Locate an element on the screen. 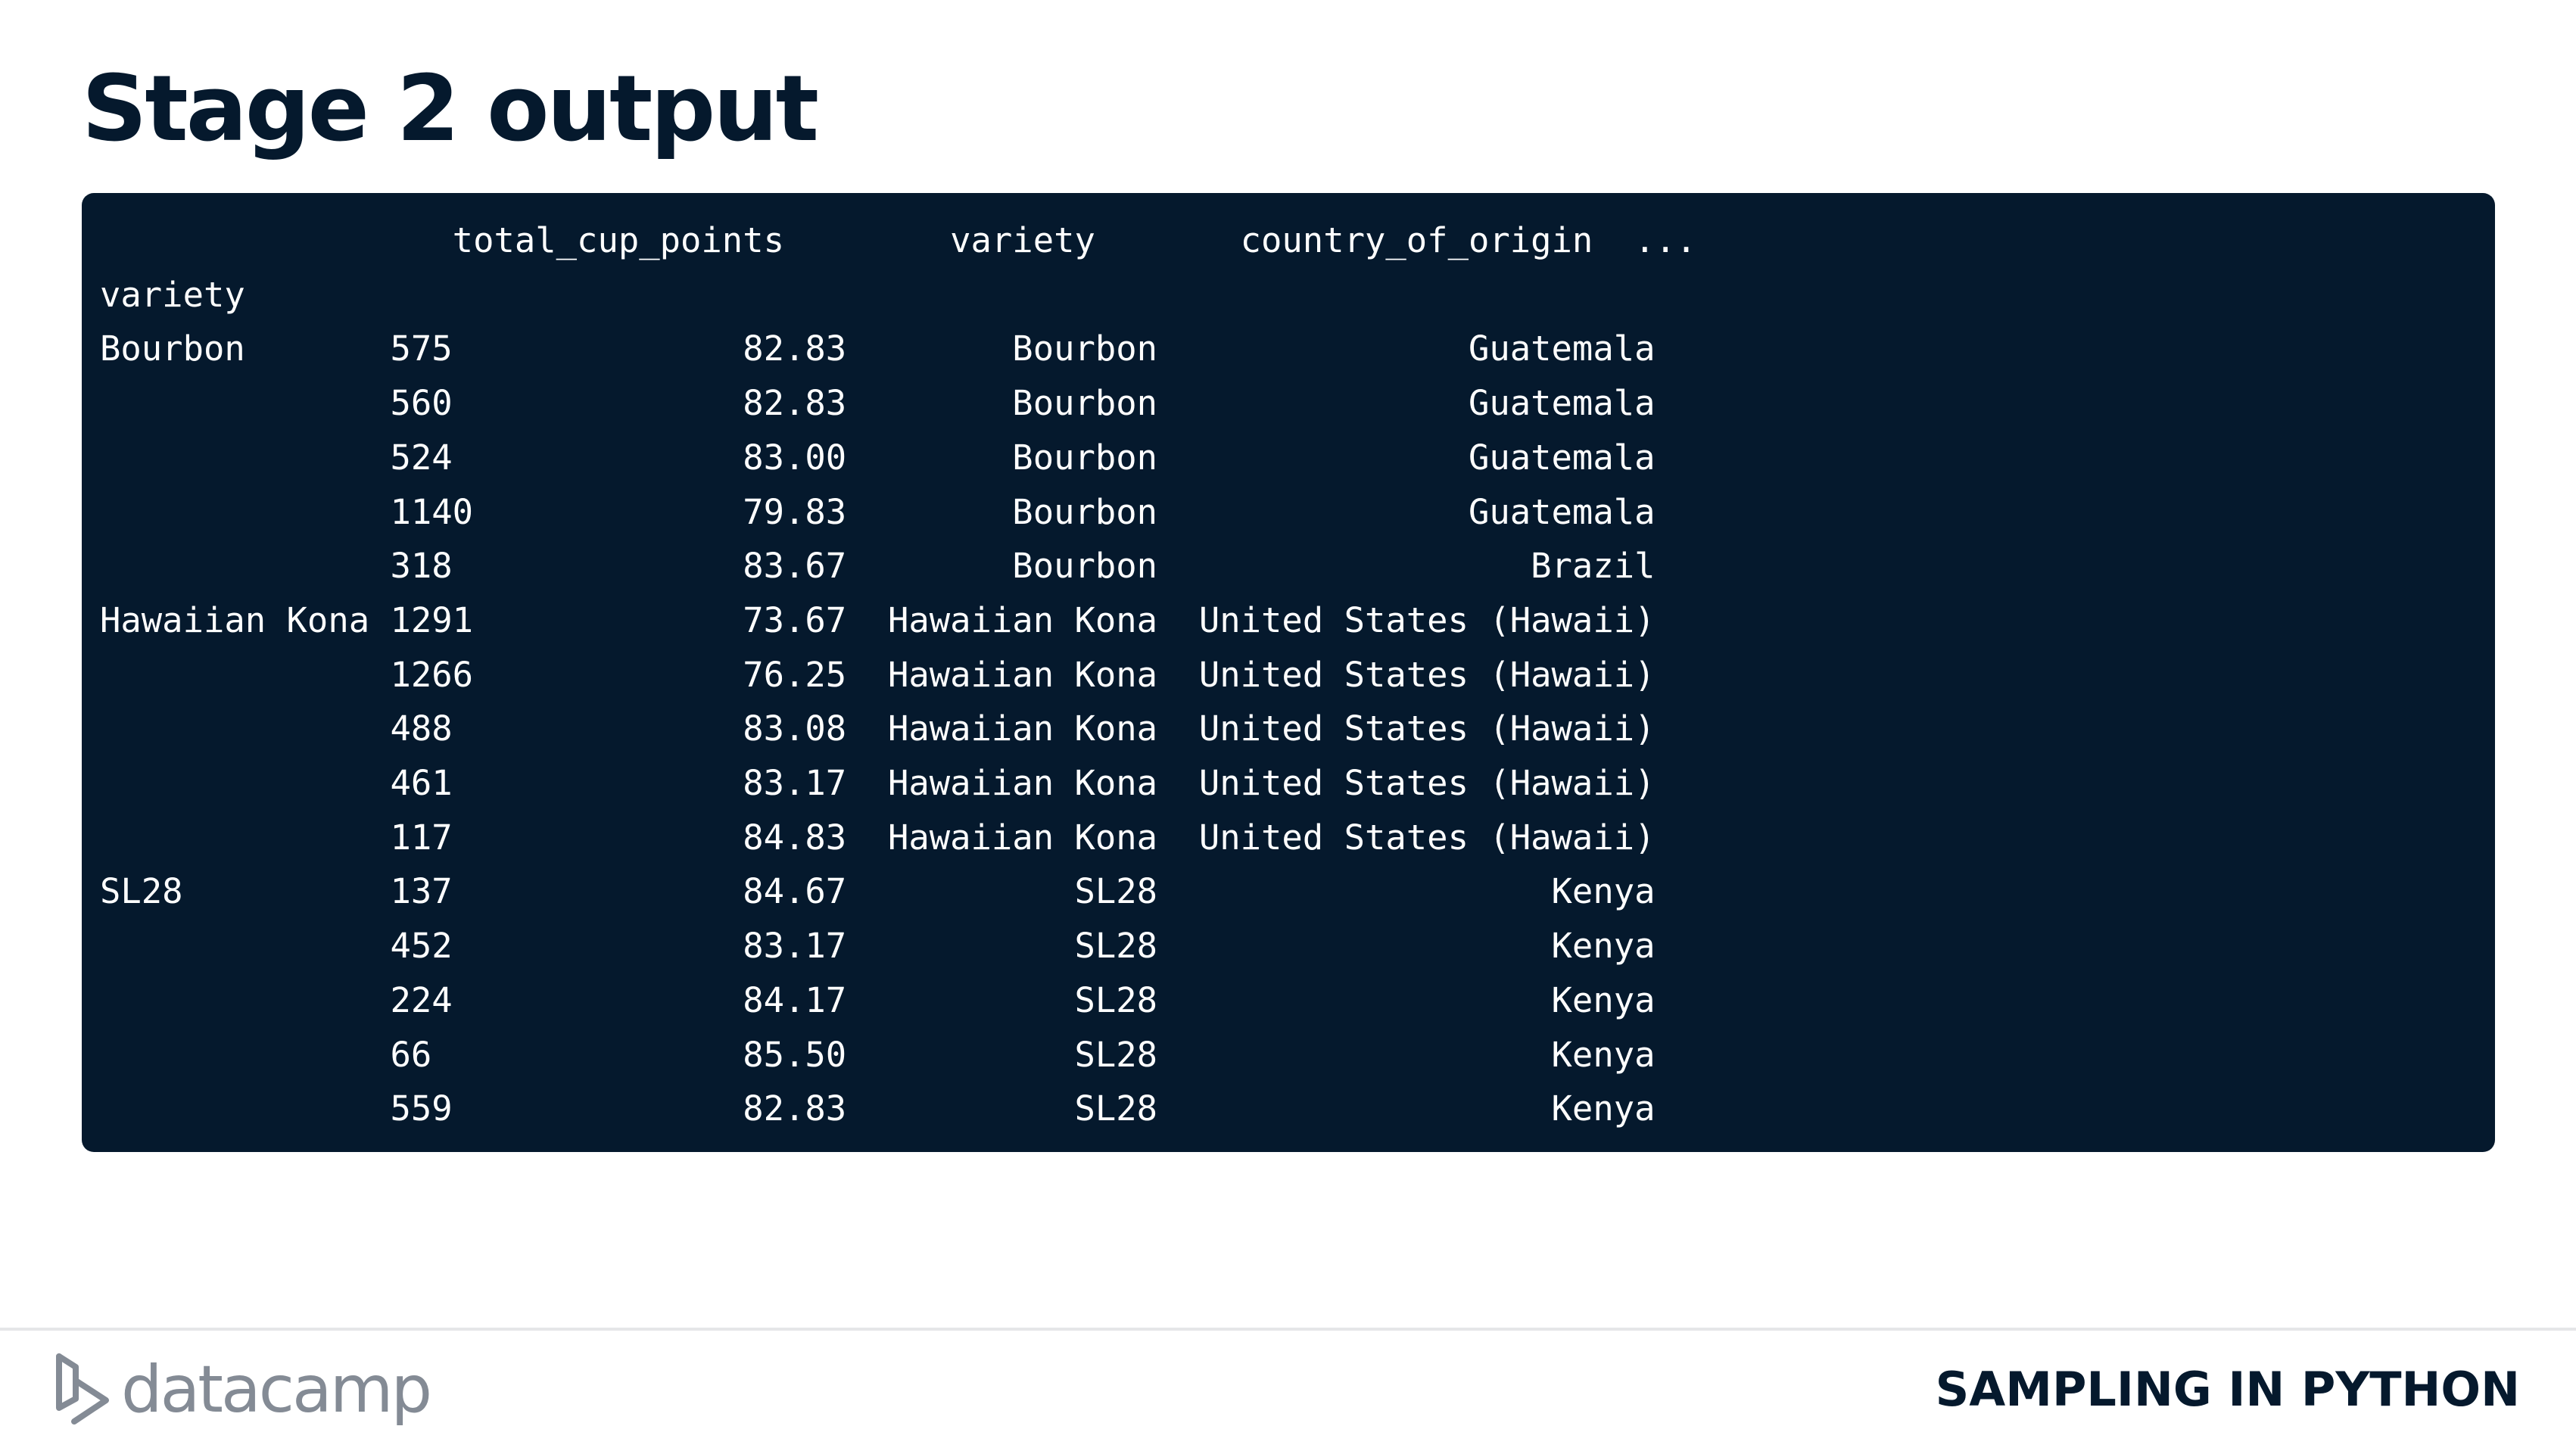  code-line: 1140 79.83 Bourbon Guatemala is located at coordinates (878, 512).